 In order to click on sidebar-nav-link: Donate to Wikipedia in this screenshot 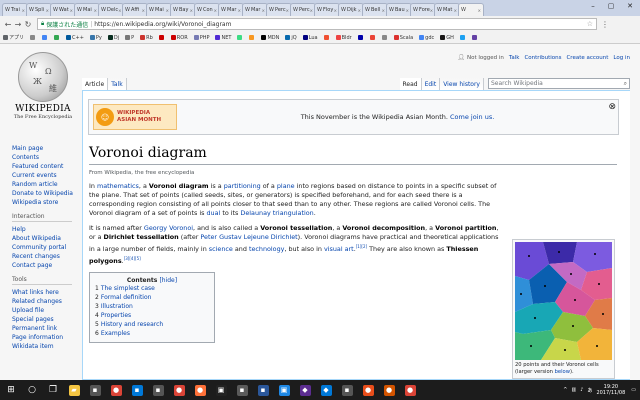, I will do `click(49, 193)`.